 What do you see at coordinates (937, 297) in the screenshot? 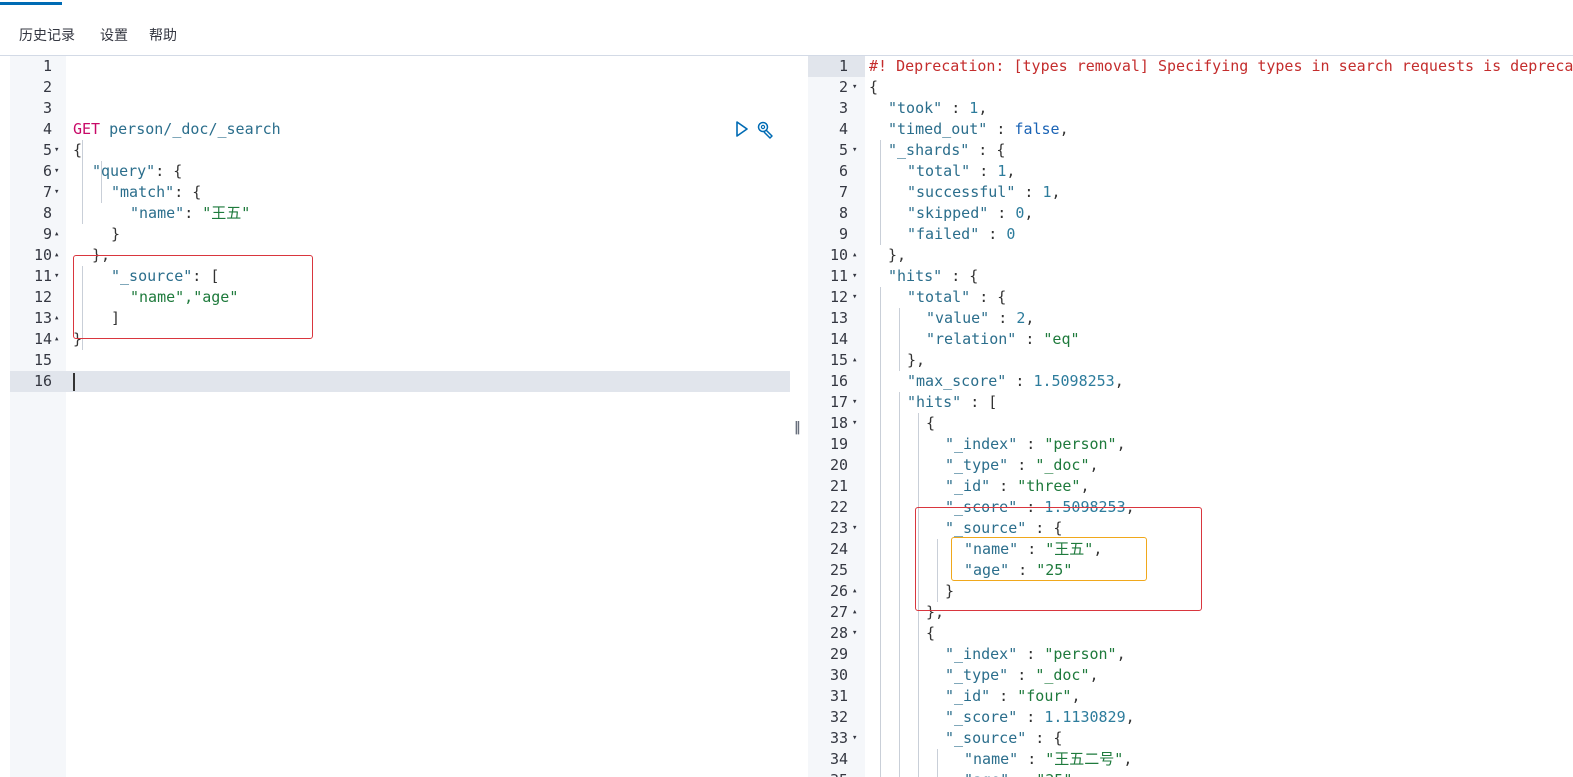
I see `line-content: "total" : {` at bounding box center [937, 297].